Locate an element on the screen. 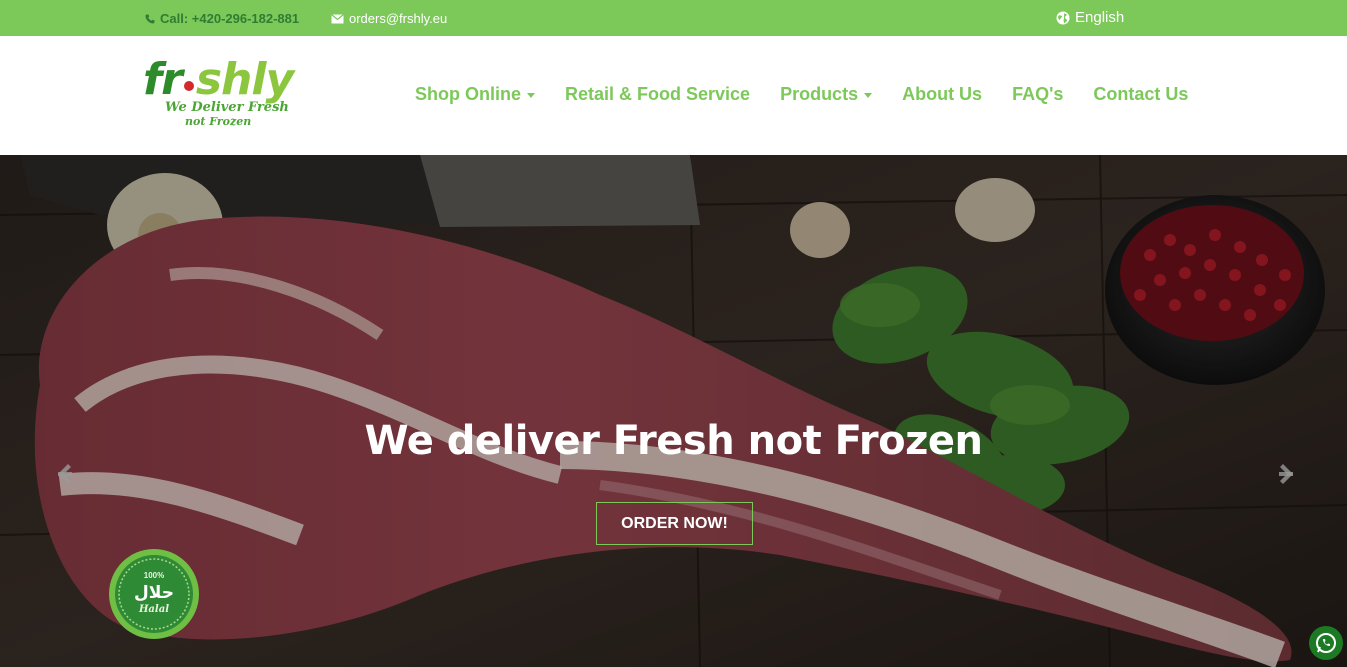 The image size is (1347, 667). whatsapp-button is located at coordinates (1326, 643).